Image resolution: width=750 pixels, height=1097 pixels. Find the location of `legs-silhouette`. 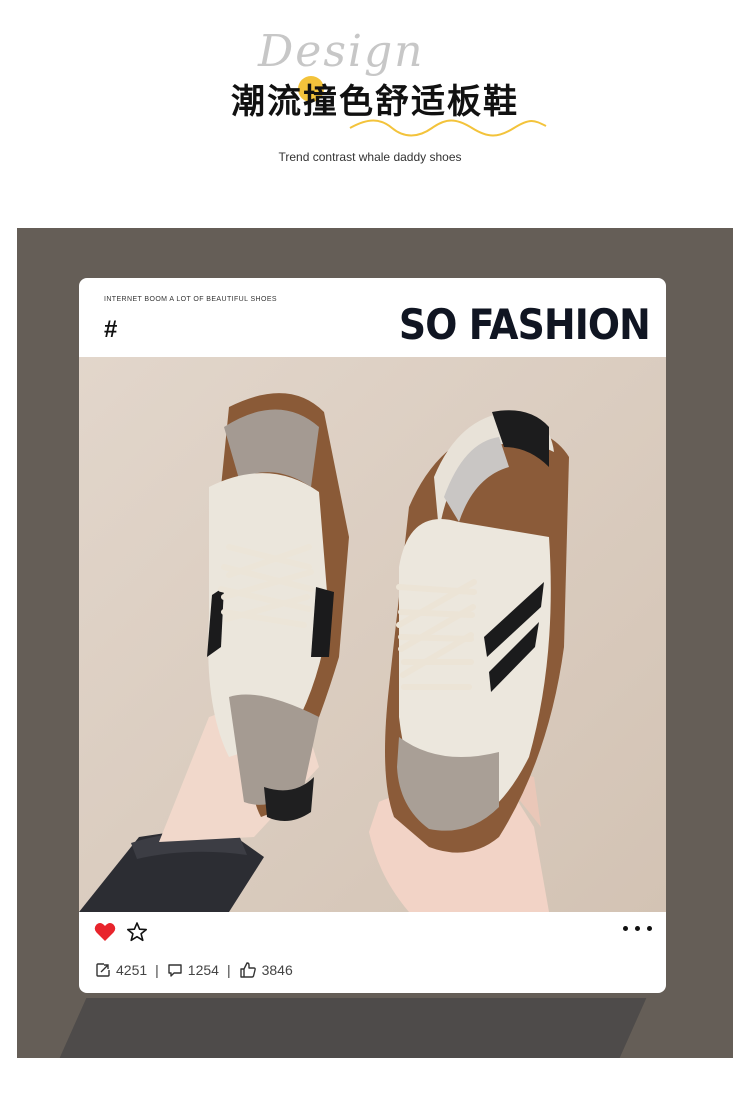

legs-silhouette is located at coordinates (353, 1028).